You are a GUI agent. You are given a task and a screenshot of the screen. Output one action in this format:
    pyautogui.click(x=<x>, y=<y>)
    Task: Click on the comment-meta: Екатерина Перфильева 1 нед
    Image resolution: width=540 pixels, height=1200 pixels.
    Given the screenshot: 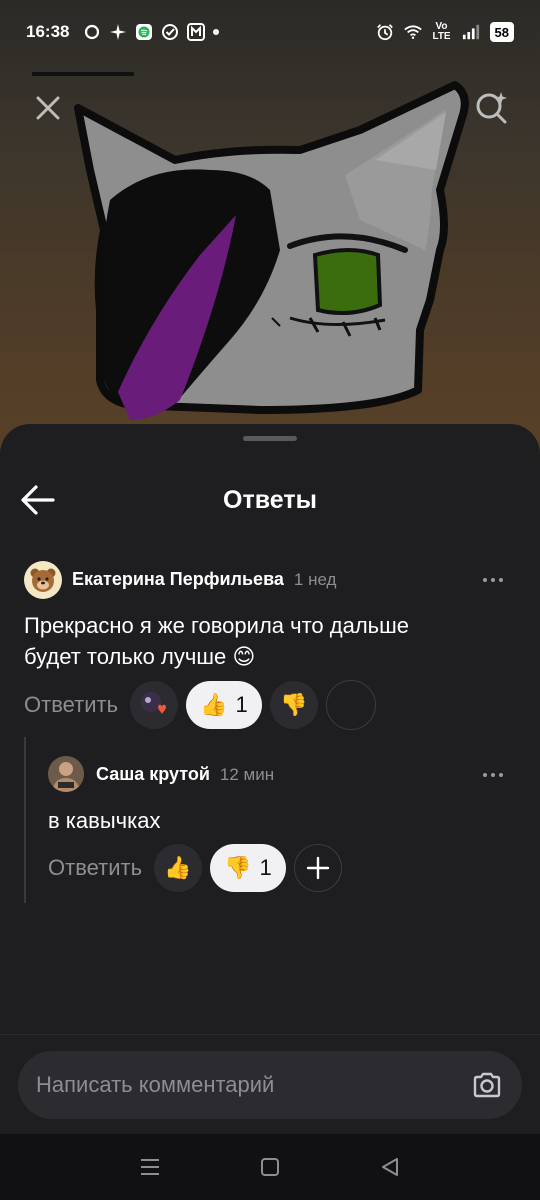 What is the action you would take?
    pyautogui.click(x=204, y=579)
    